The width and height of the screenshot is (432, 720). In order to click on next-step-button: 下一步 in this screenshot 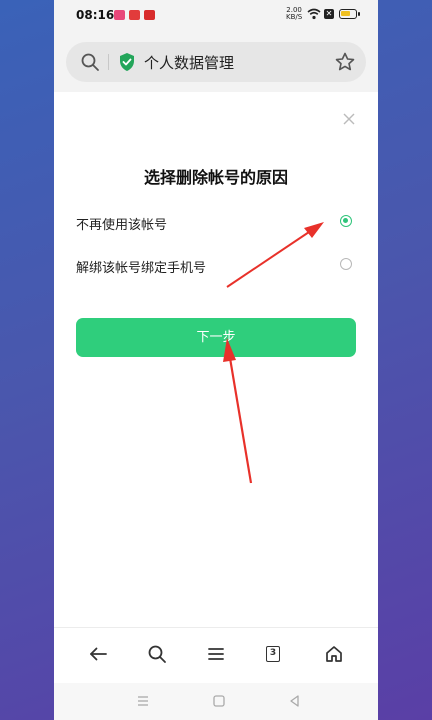, I will do `click(216, 337)`.